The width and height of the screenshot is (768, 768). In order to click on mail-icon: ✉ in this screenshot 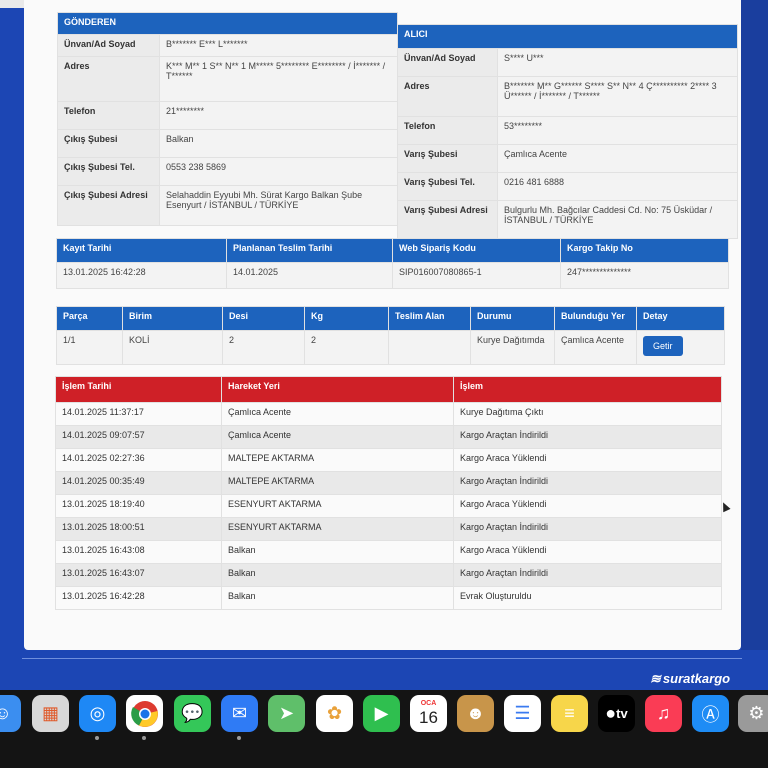, I will do `click(239, 713)`.